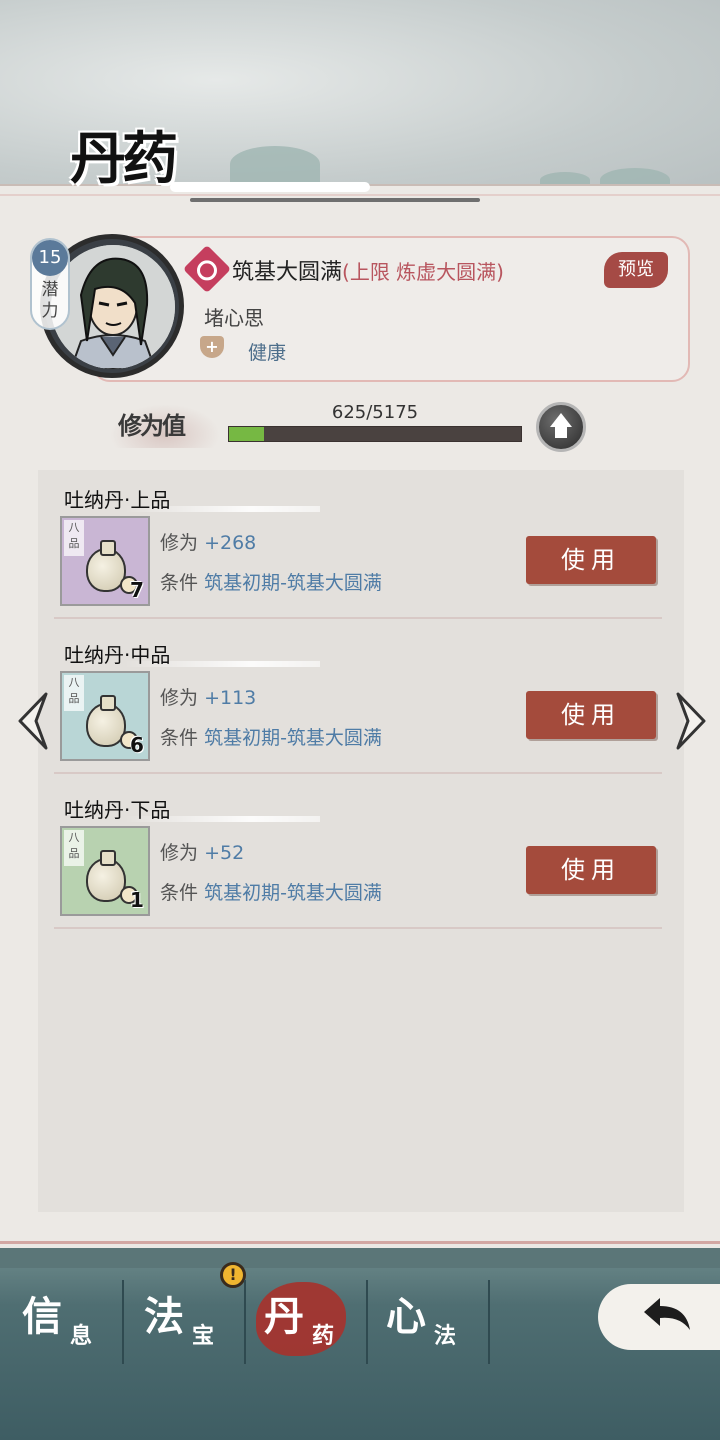 The width and height of the screenshot is (720, 1440). Describe the element at coordinates (375, 412) in the screenshot. I see `cultivation-value: 625/5175` at that location.